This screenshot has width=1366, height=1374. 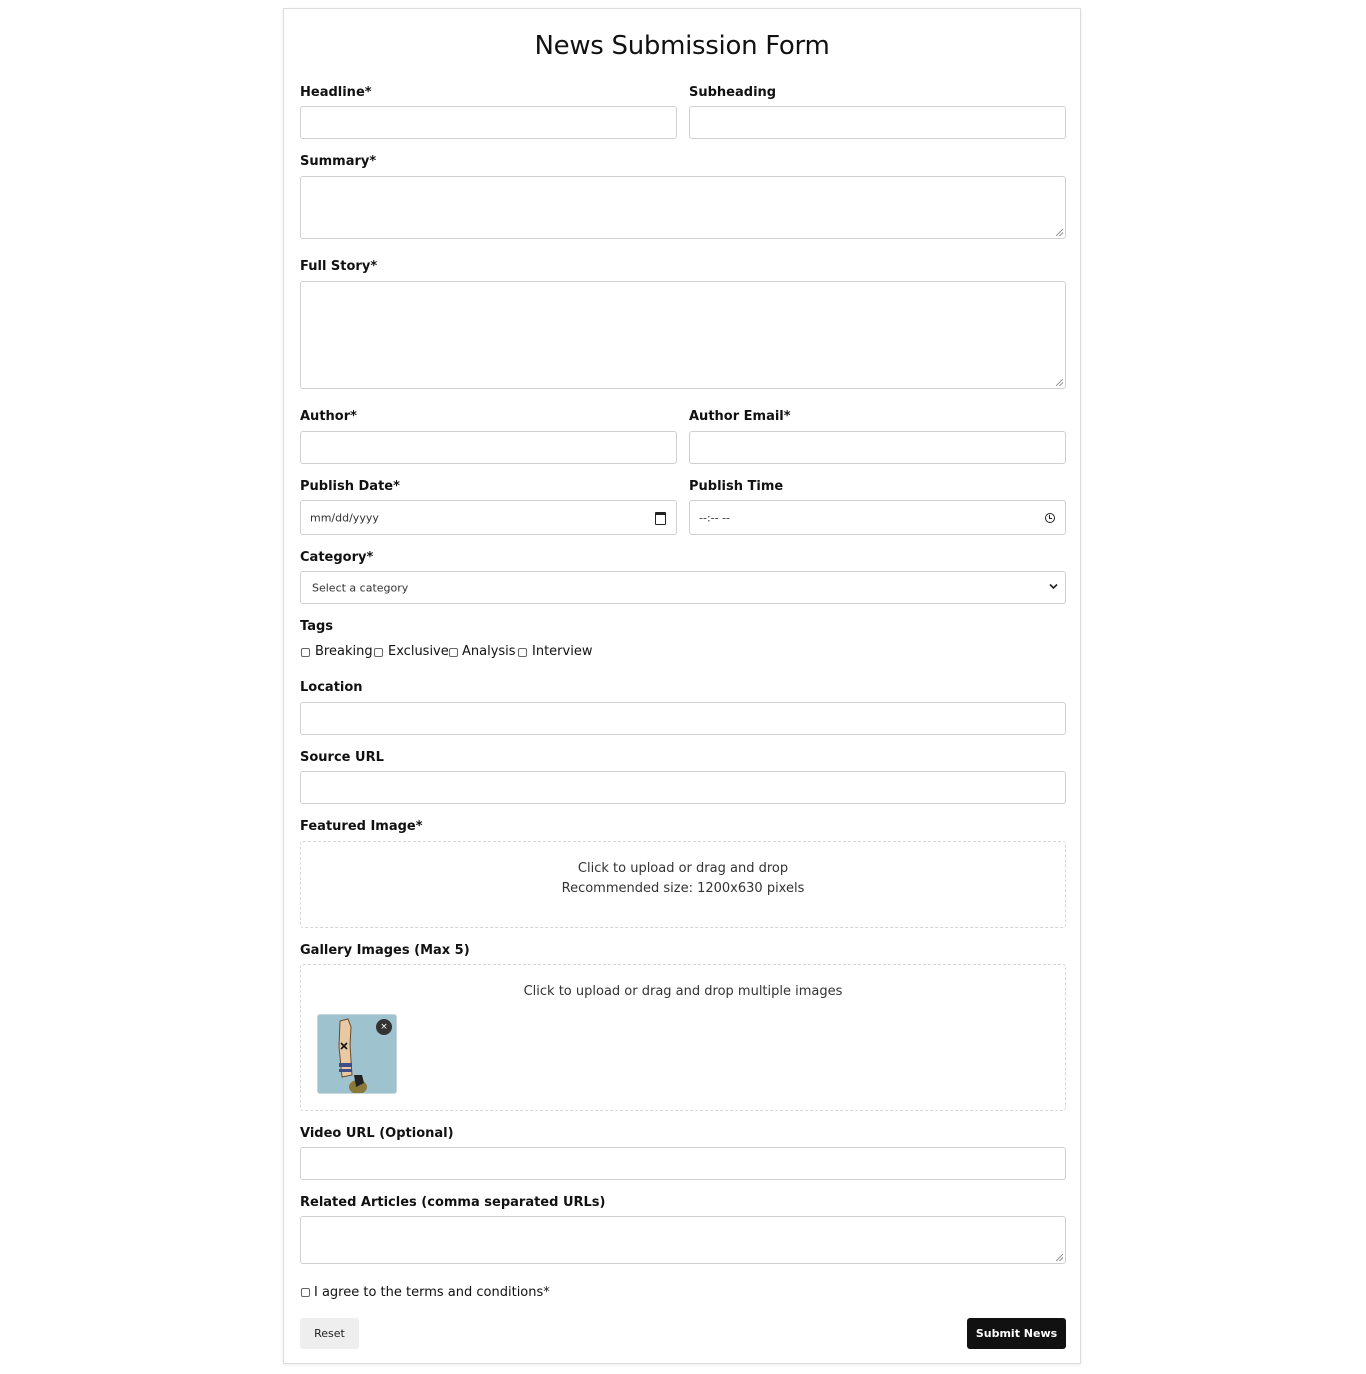 What do you see at coordinates (305, 652) in the screenshot?
I see `tag-breaking-checkbox` at bounding box center [305, 652].